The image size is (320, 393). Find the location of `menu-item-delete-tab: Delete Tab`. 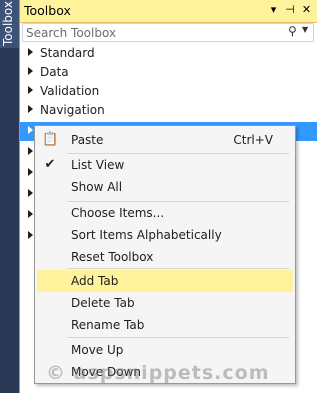

menu-item-delete-tab: Delete Tab is located at coordinates (165, 303).